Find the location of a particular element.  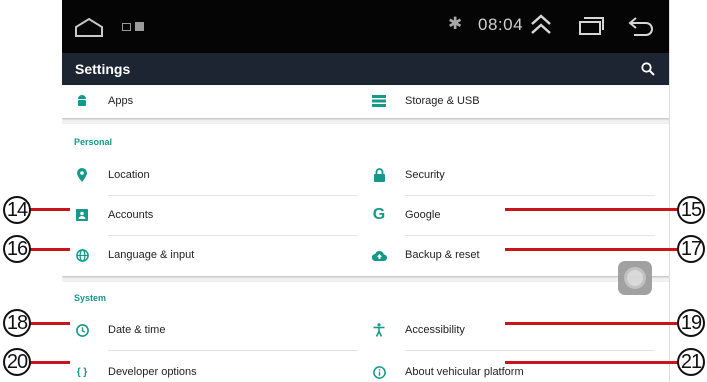

settings-item-developer-options: { } Developer options is located at coordinates (207, 367).